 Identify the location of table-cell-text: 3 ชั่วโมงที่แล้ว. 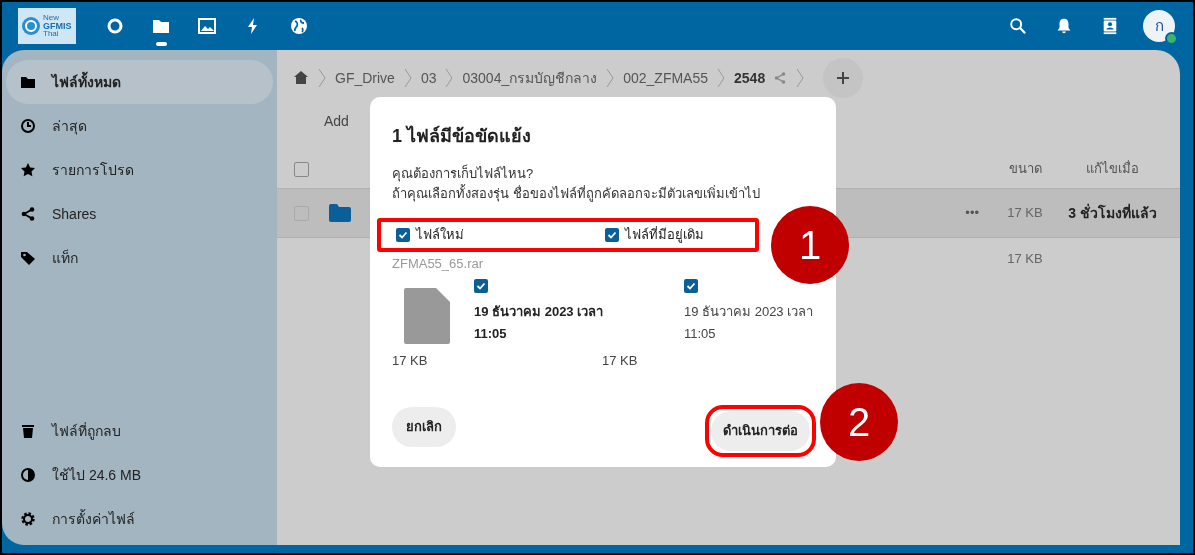
(1112, 212).